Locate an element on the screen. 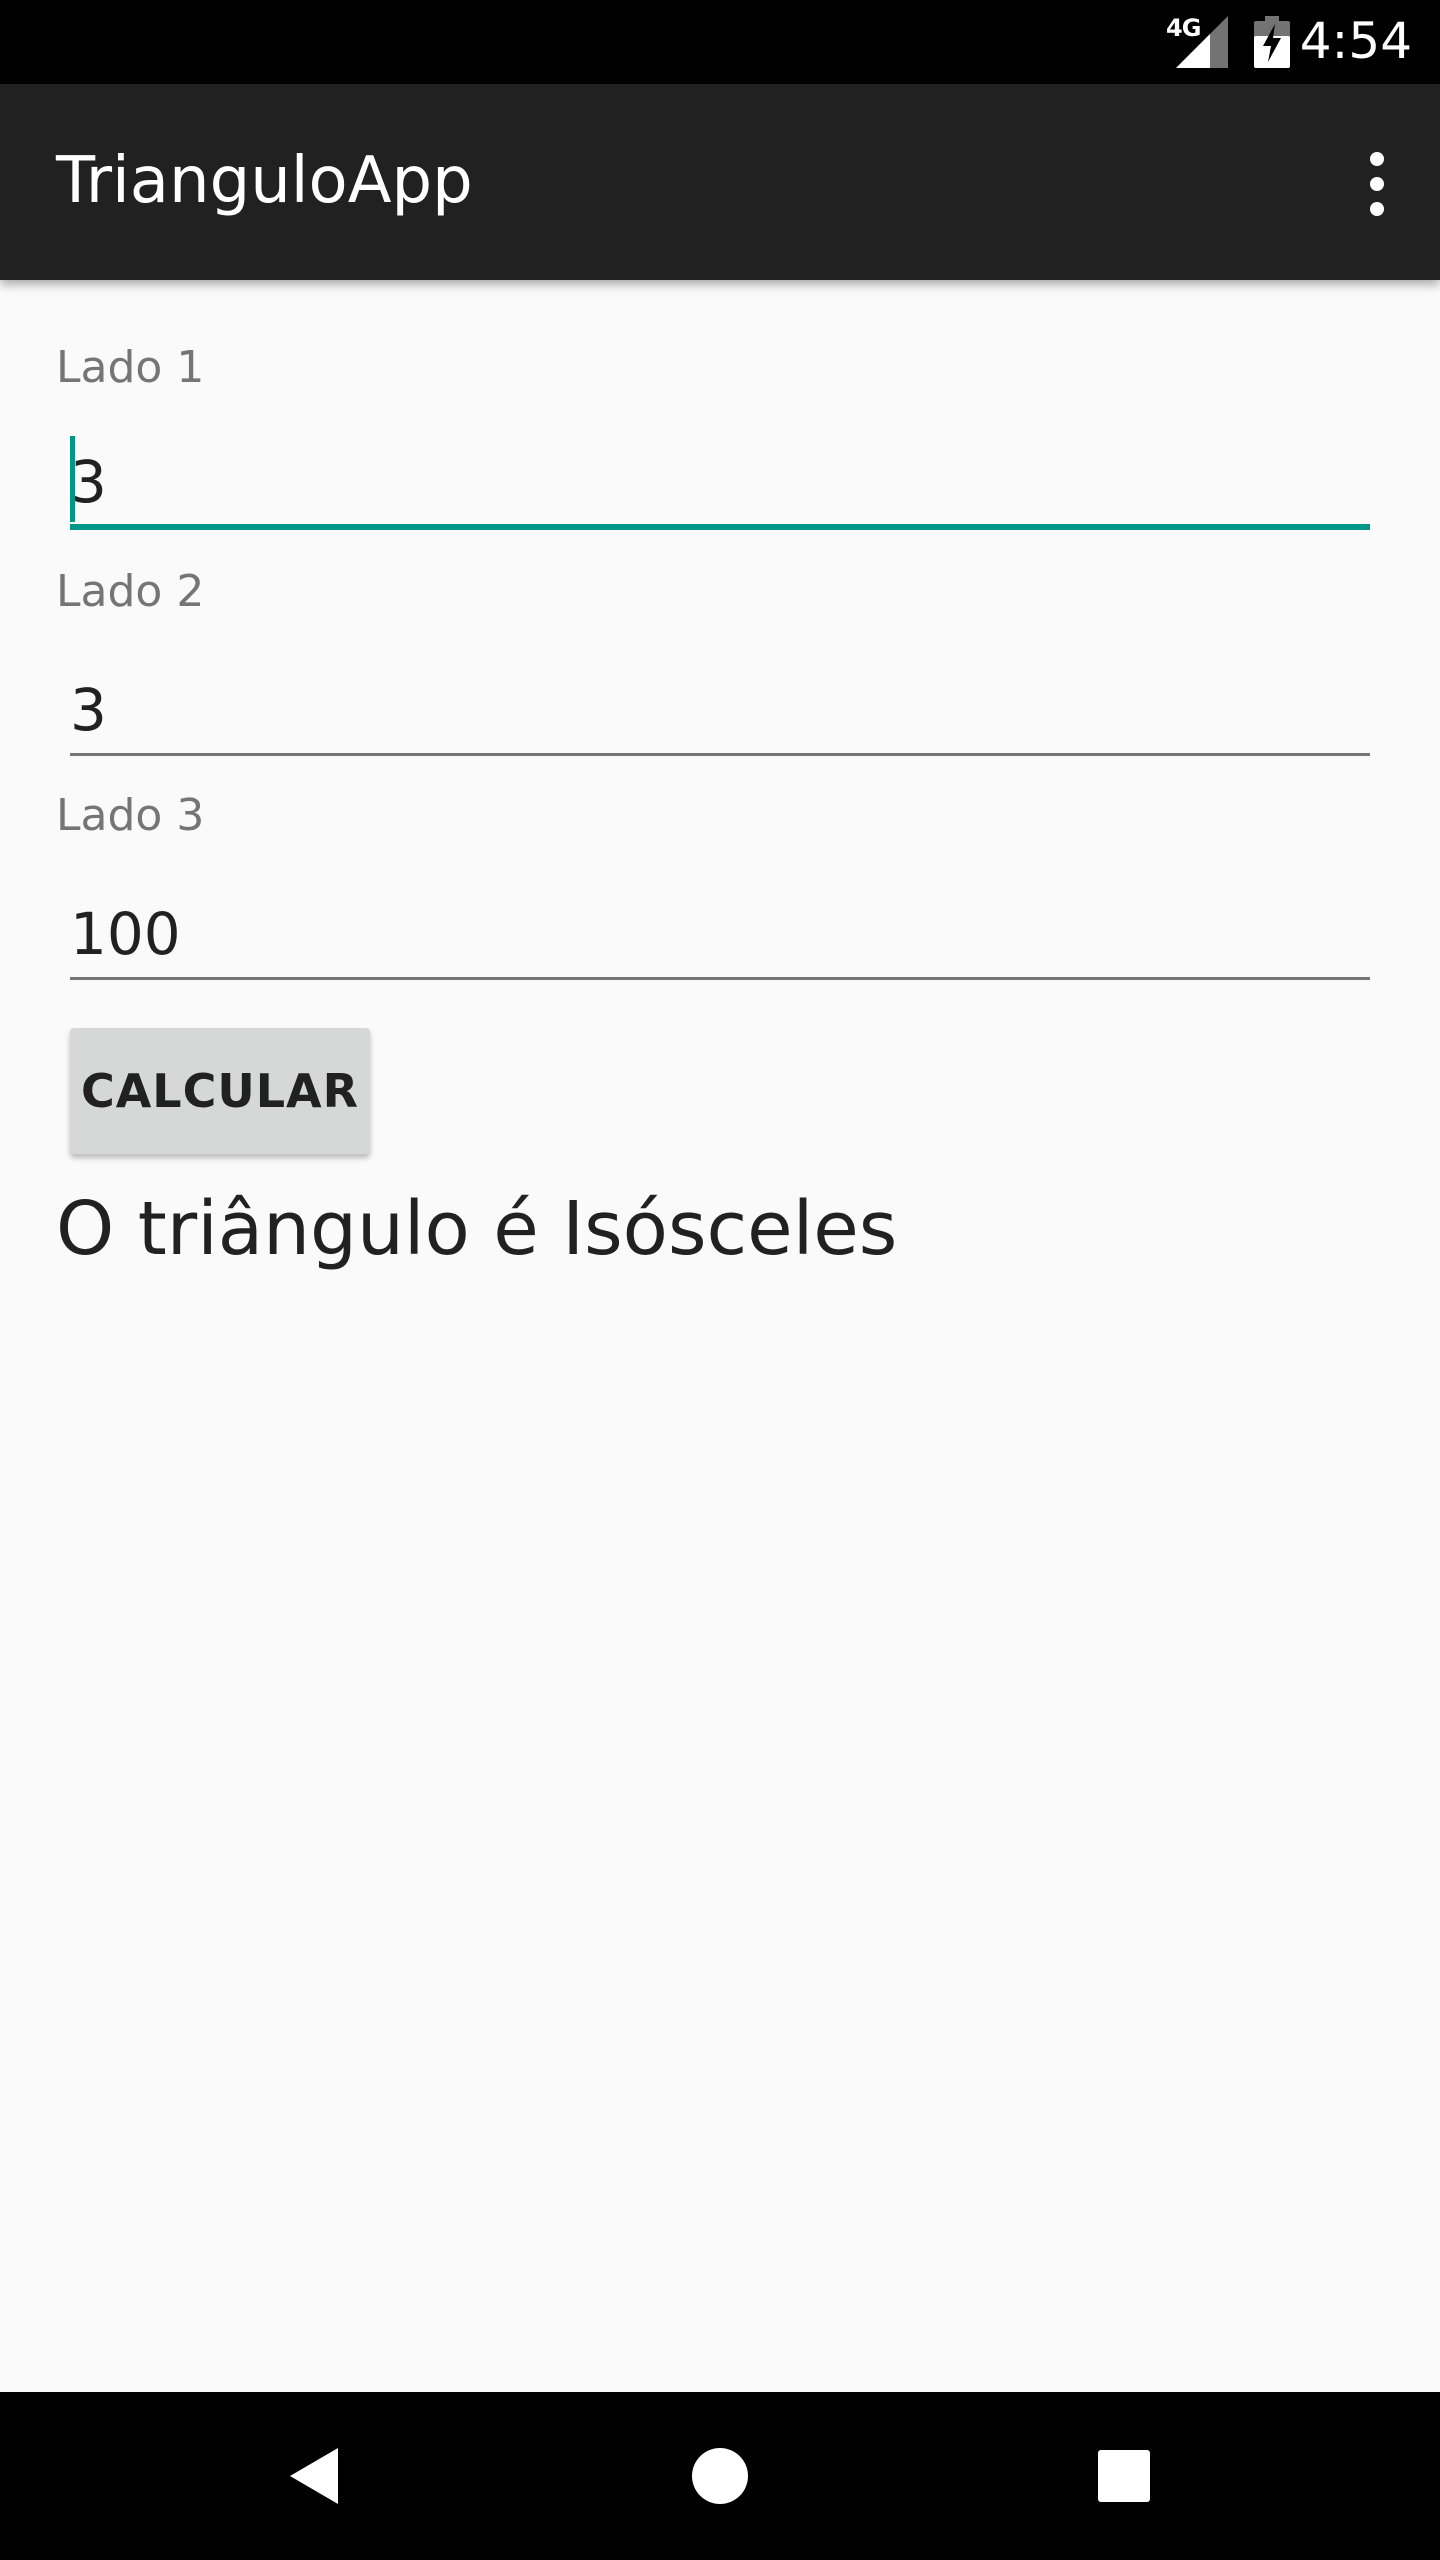  home-icon is located at coordinates (720, 2476).